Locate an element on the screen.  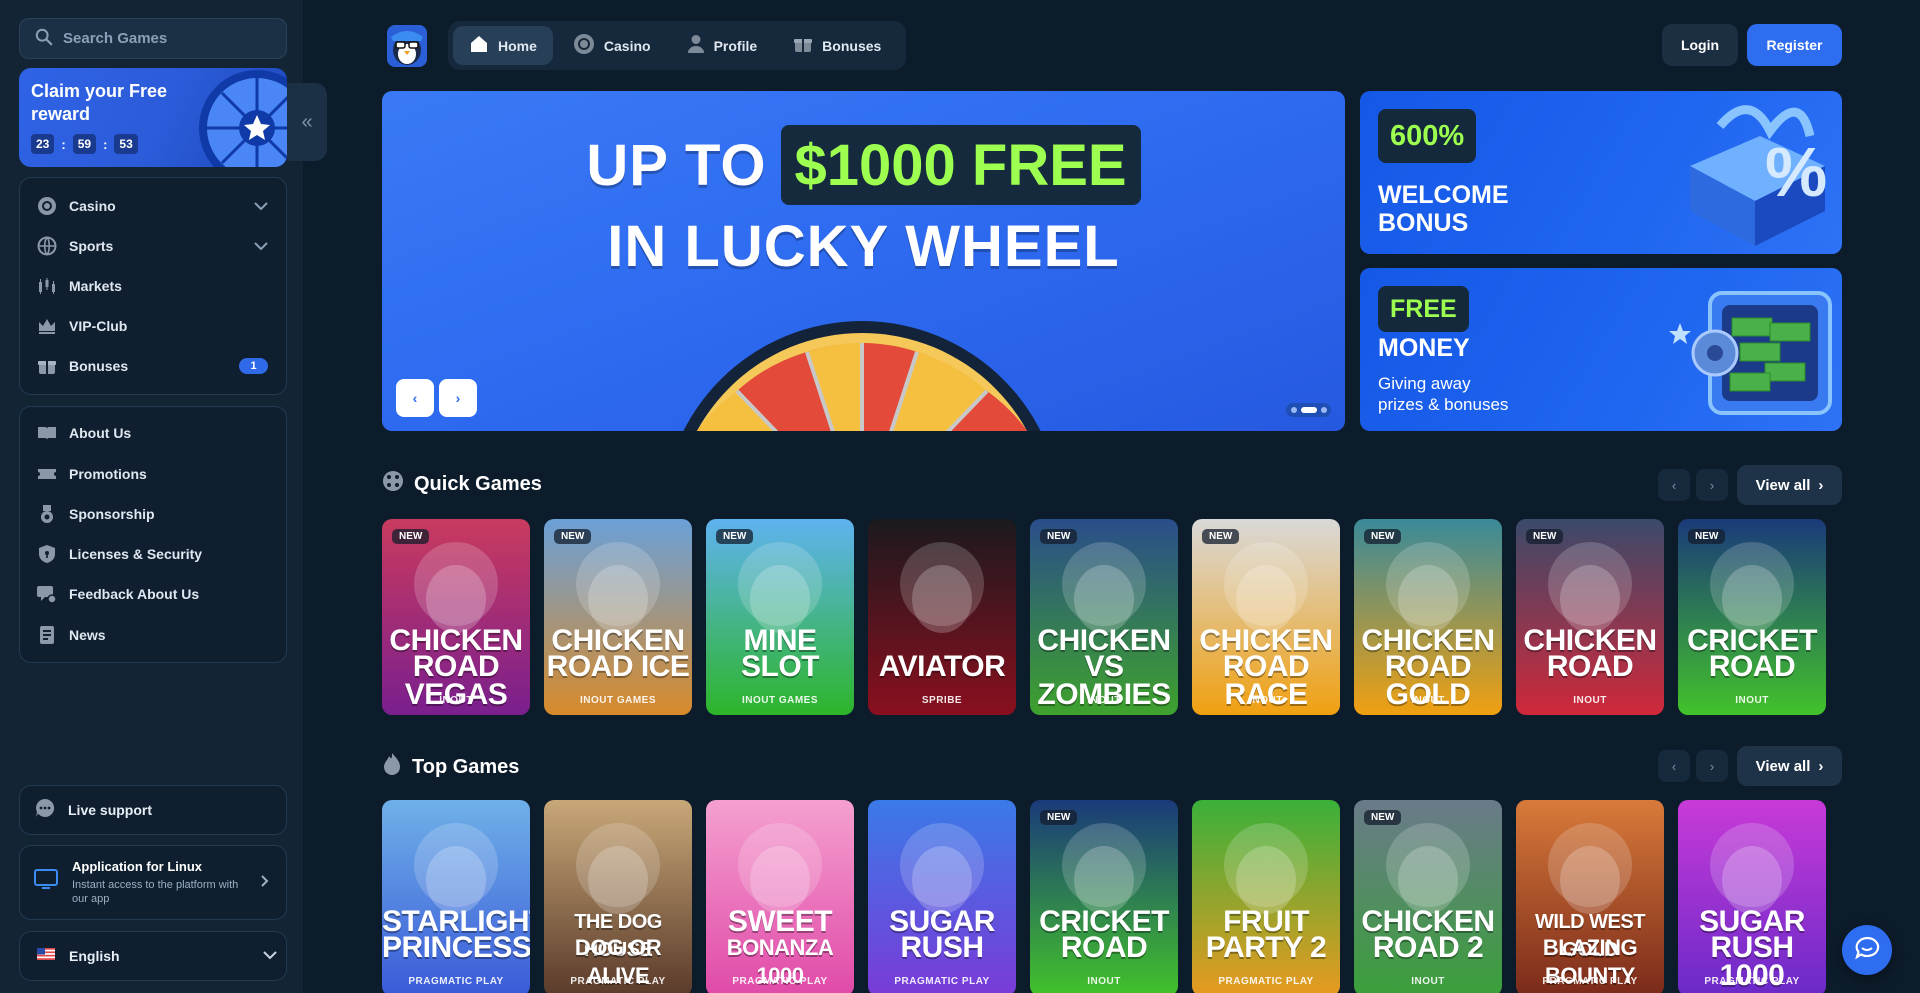
quick-games-next-button: › is located at coordinates (1712, 485).